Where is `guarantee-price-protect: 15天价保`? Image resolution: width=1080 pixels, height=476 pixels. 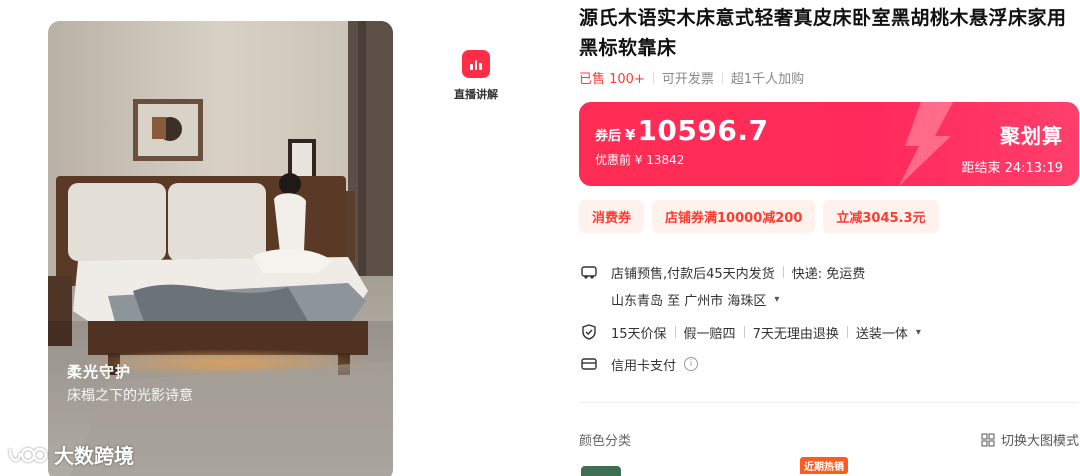
guarantee-price-protect: 15天价保 is located at coordinates (639, 334).